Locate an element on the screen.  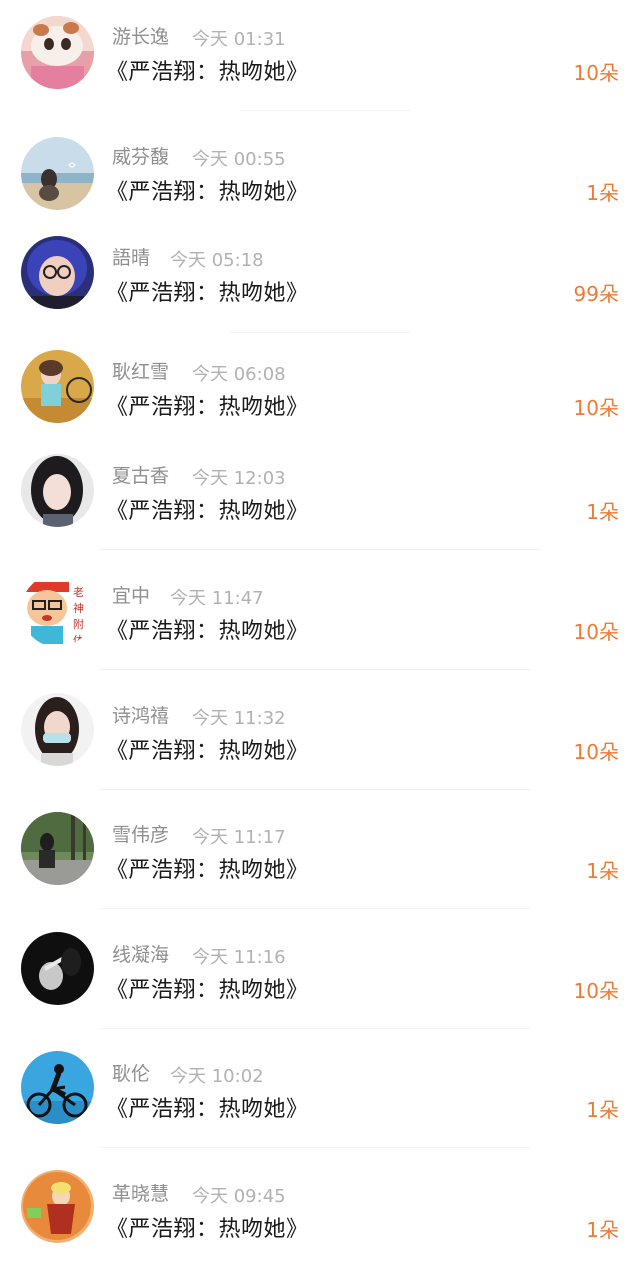
username: 夏古香 is located at coordinates (140, 474).